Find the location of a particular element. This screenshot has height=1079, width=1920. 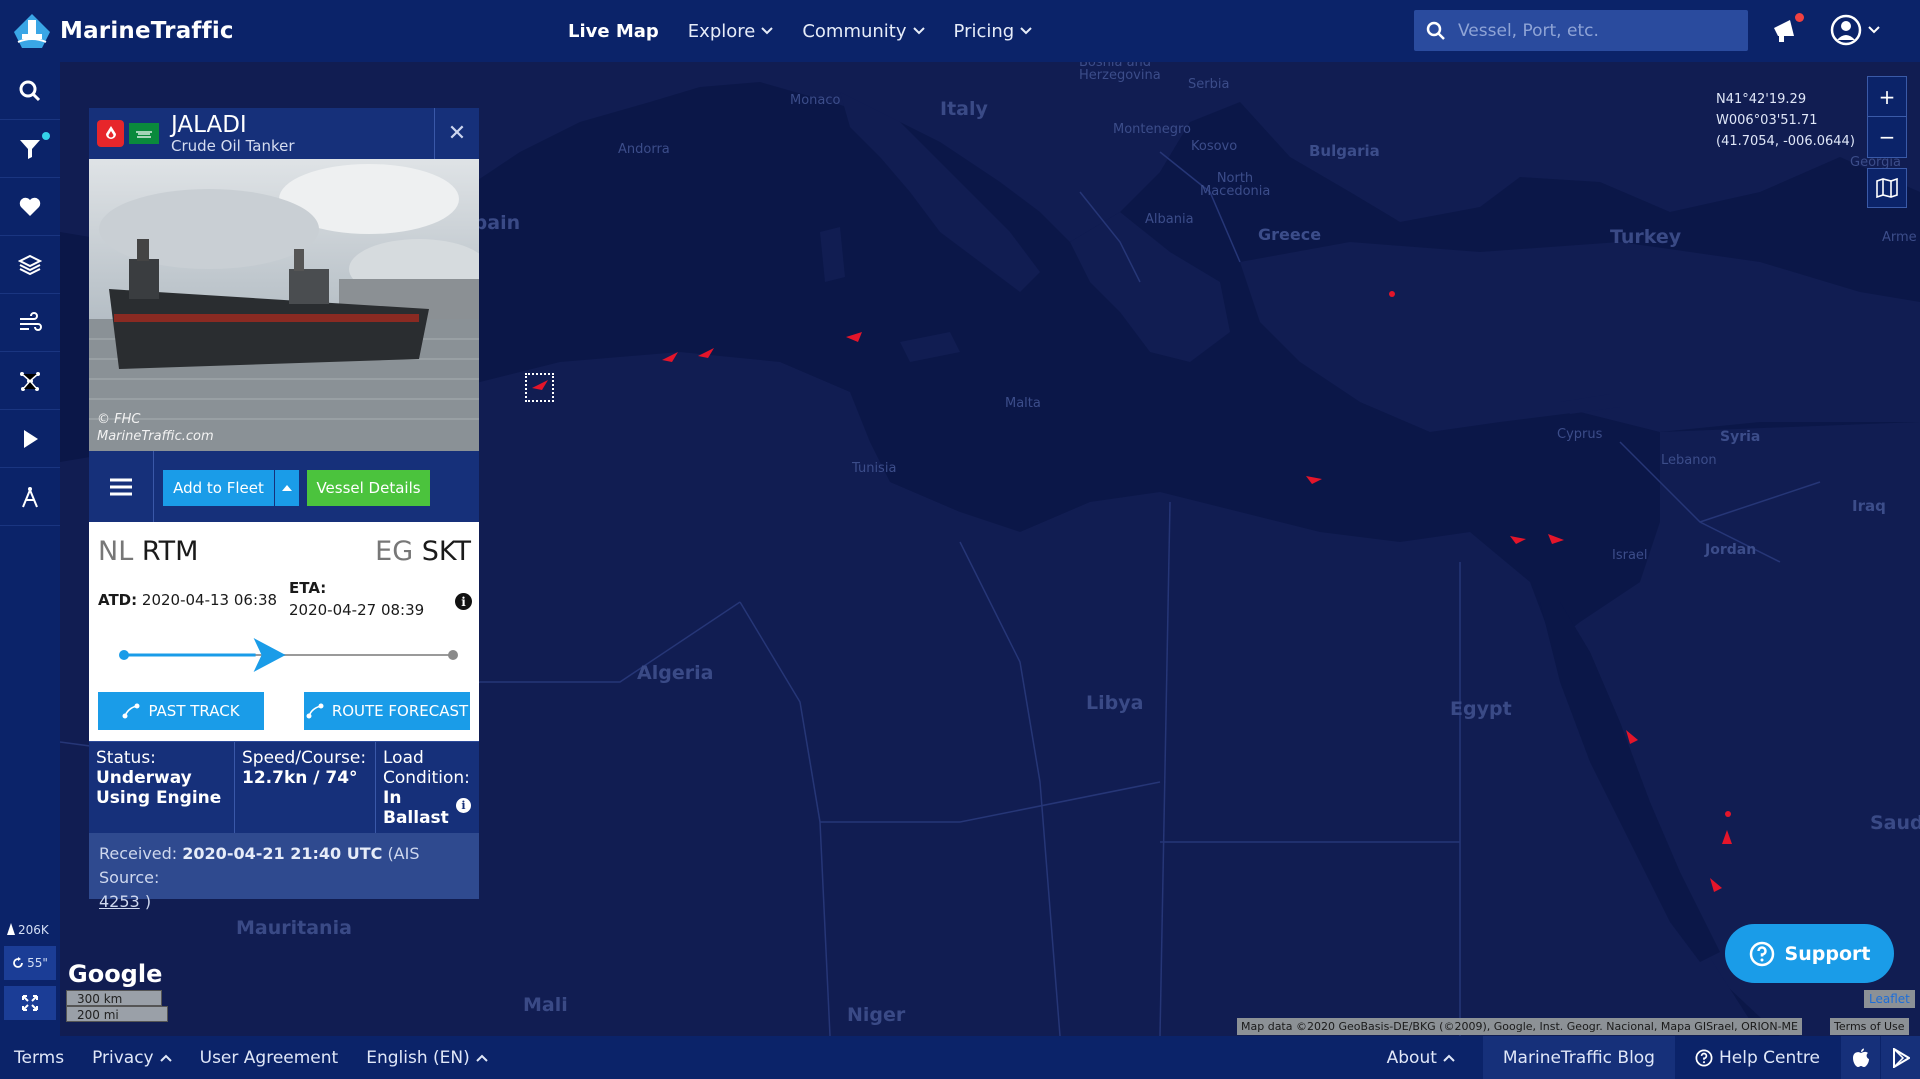

search-input is located at coordinates (1593, 30).